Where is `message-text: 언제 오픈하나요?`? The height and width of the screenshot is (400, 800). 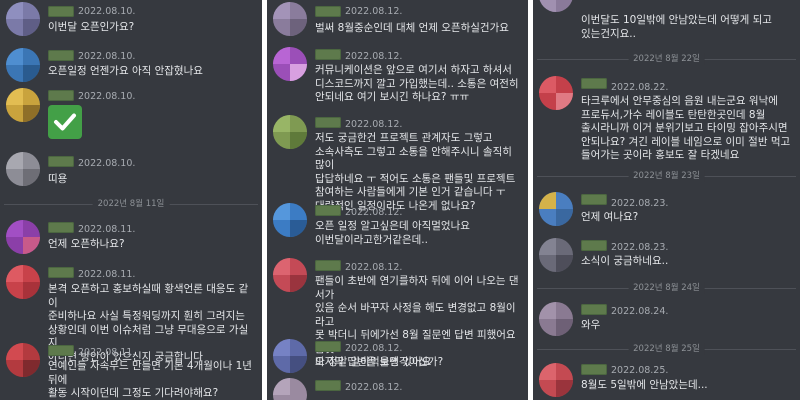 message-text: 언제 오픈하나요? is located at coordinates (86, 244).